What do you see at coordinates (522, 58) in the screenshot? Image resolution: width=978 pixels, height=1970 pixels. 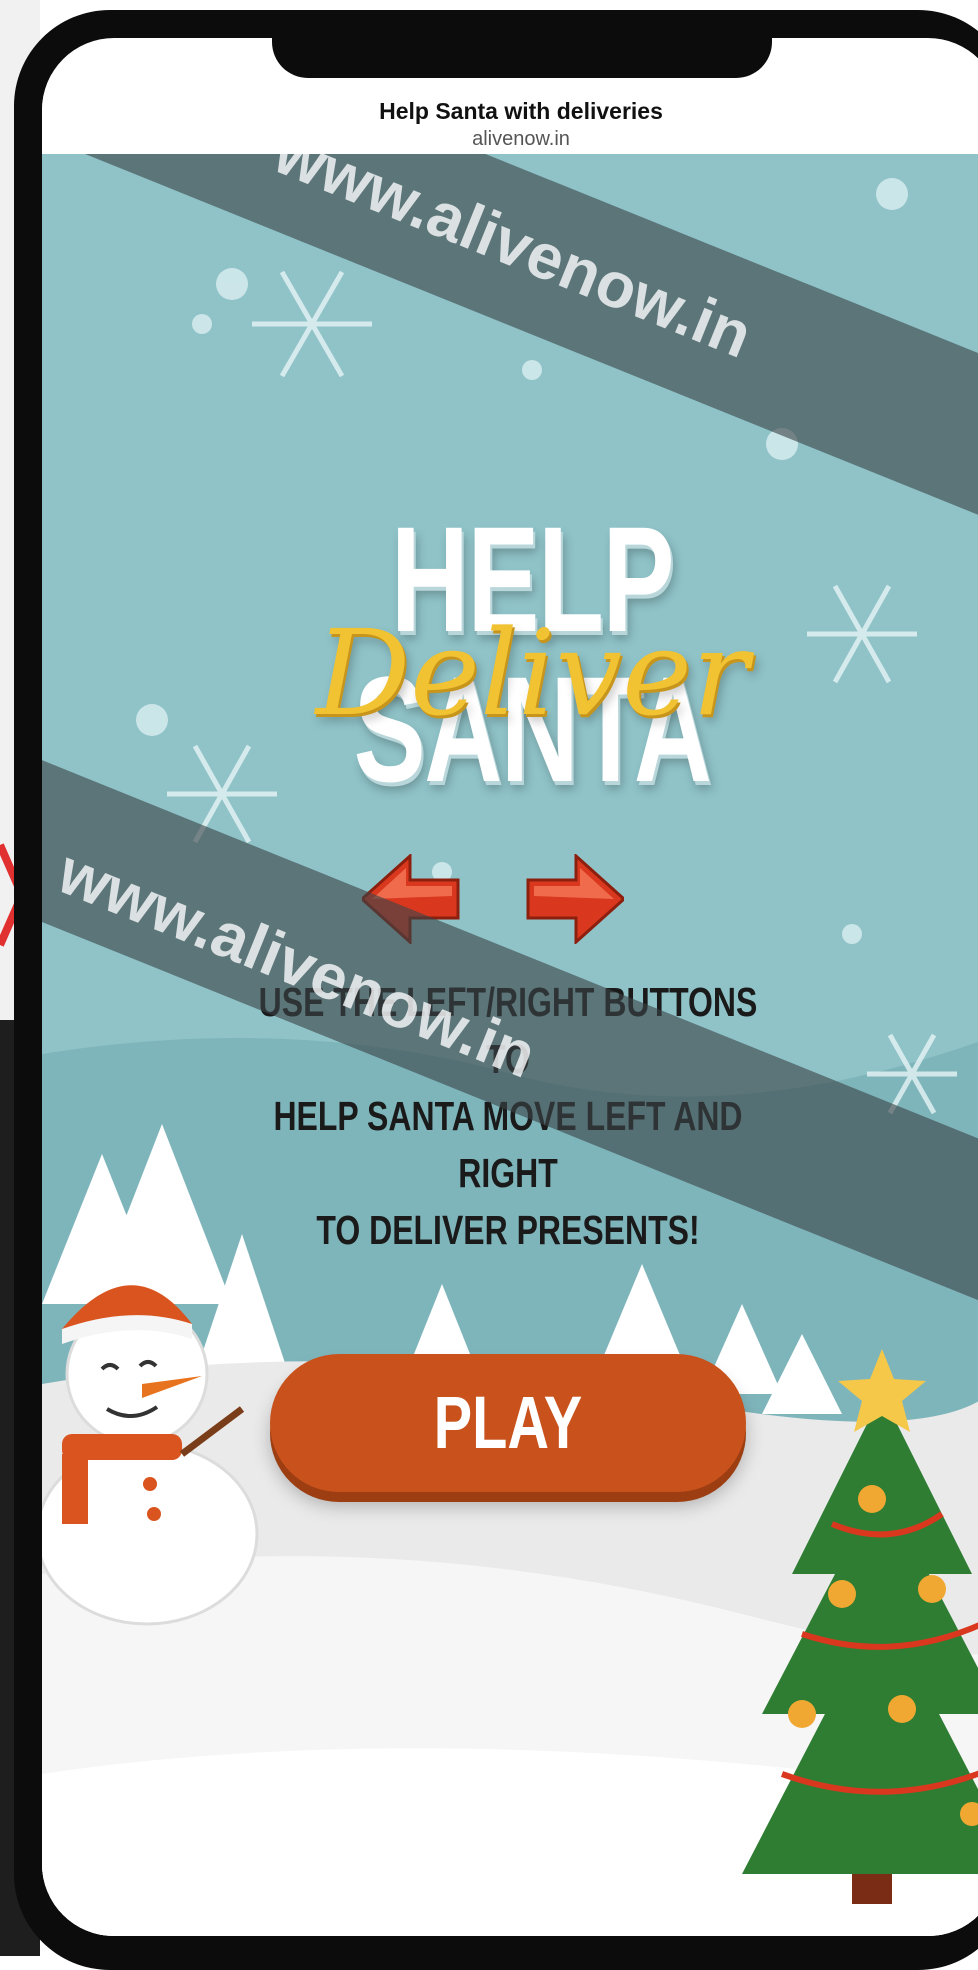 I see `phone-notch` at bounding box center [522, 58].